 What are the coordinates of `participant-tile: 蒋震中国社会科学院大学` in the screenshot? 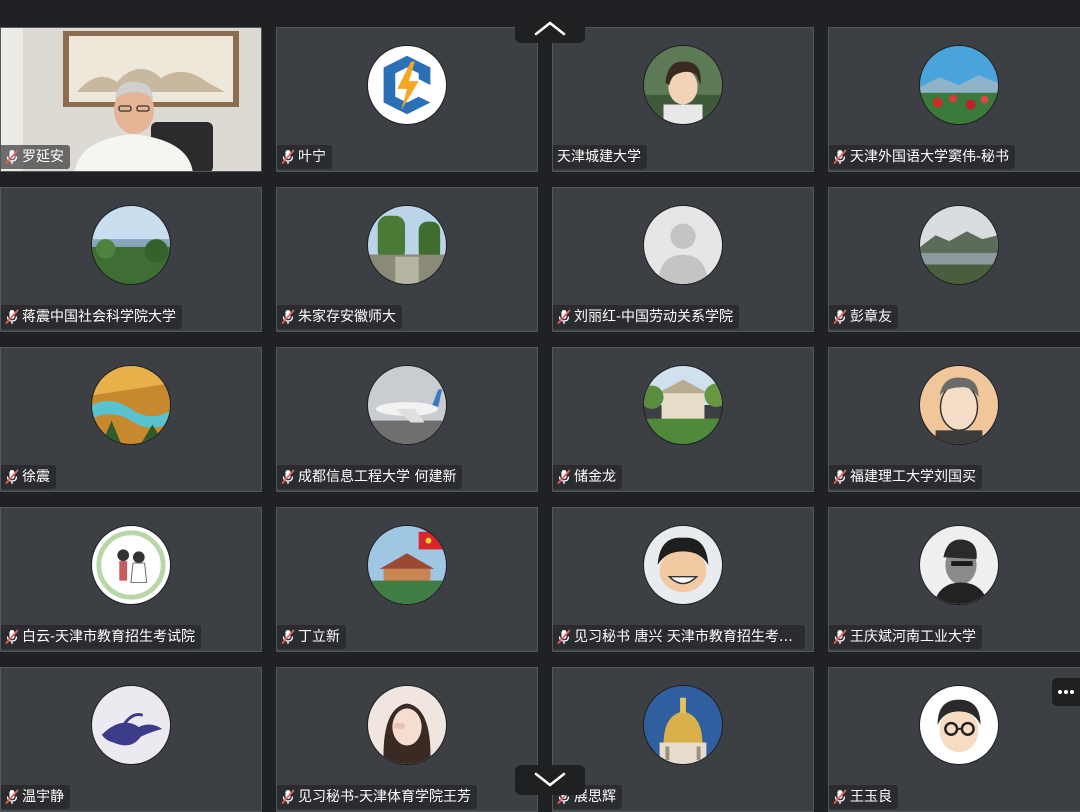 It's located at (131, 259).